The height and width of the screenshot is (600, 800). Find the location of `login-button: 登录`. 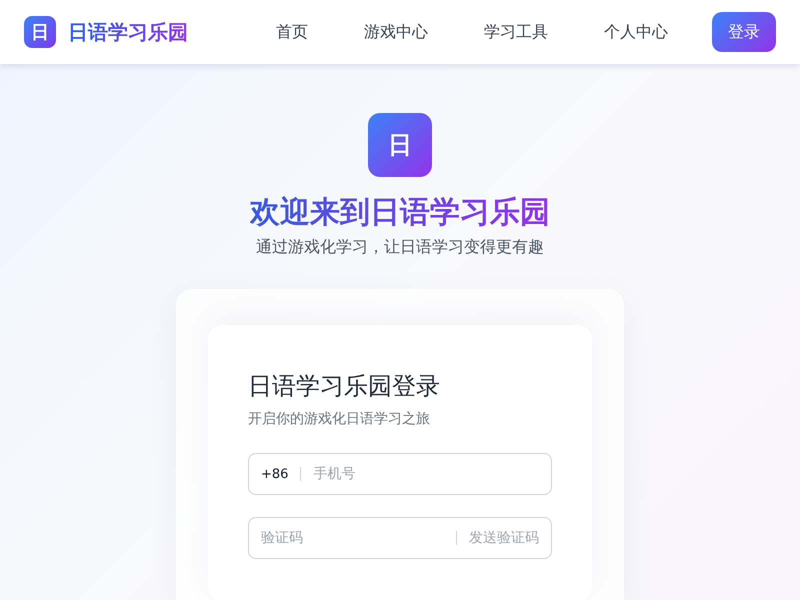

login-button: 登录 is located at coordinates (744, 32).